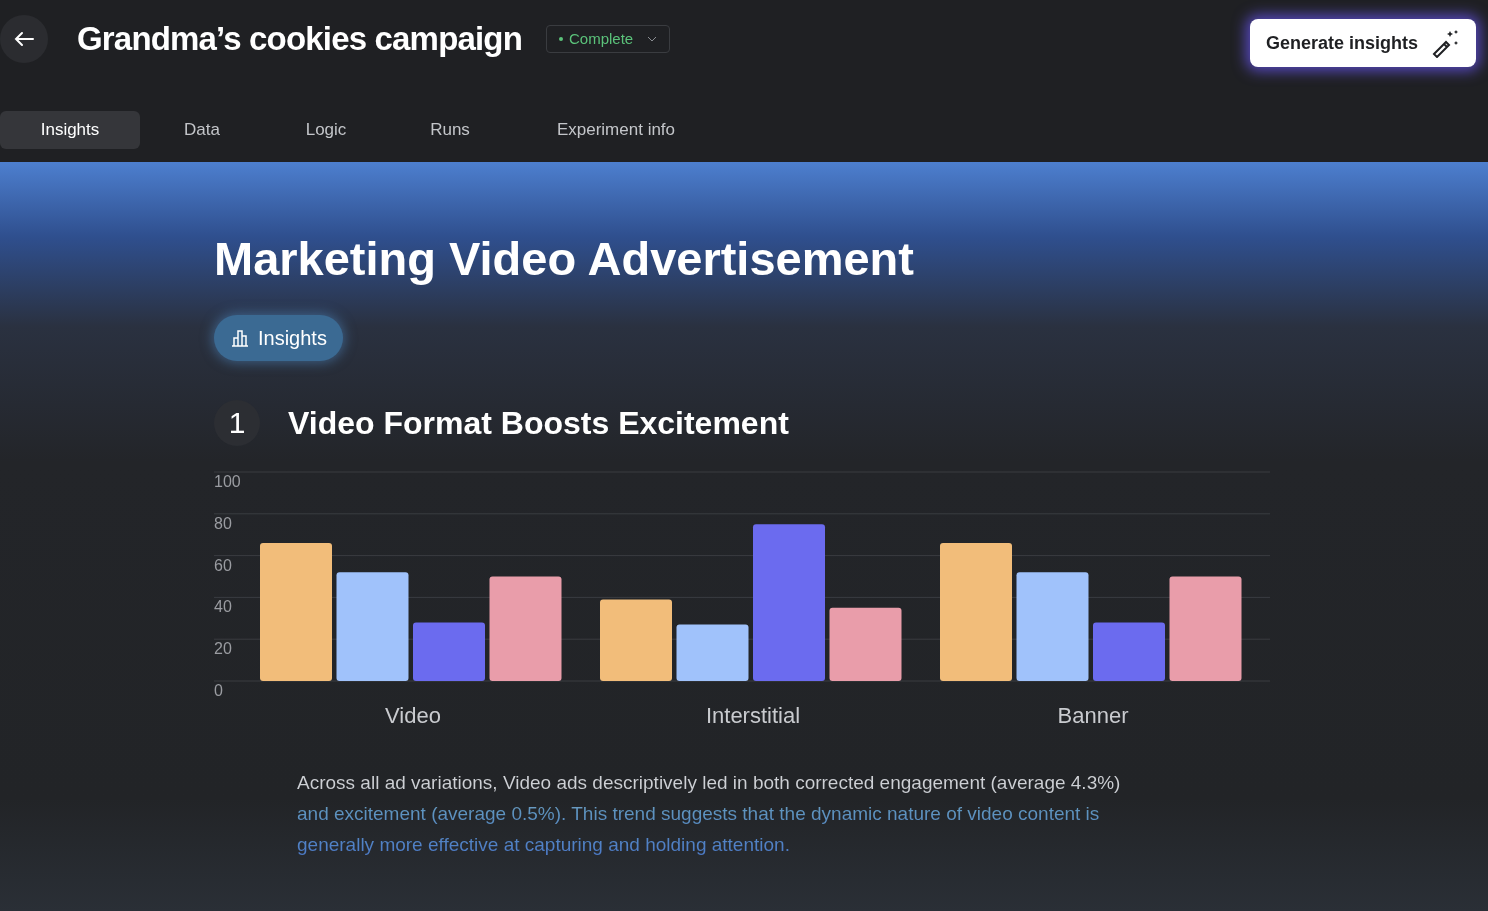 This screenshot has width=1488, height=911. Describe the element at coordinates (450, 130) in the screenshot. I see `tab: Runs` at that location.